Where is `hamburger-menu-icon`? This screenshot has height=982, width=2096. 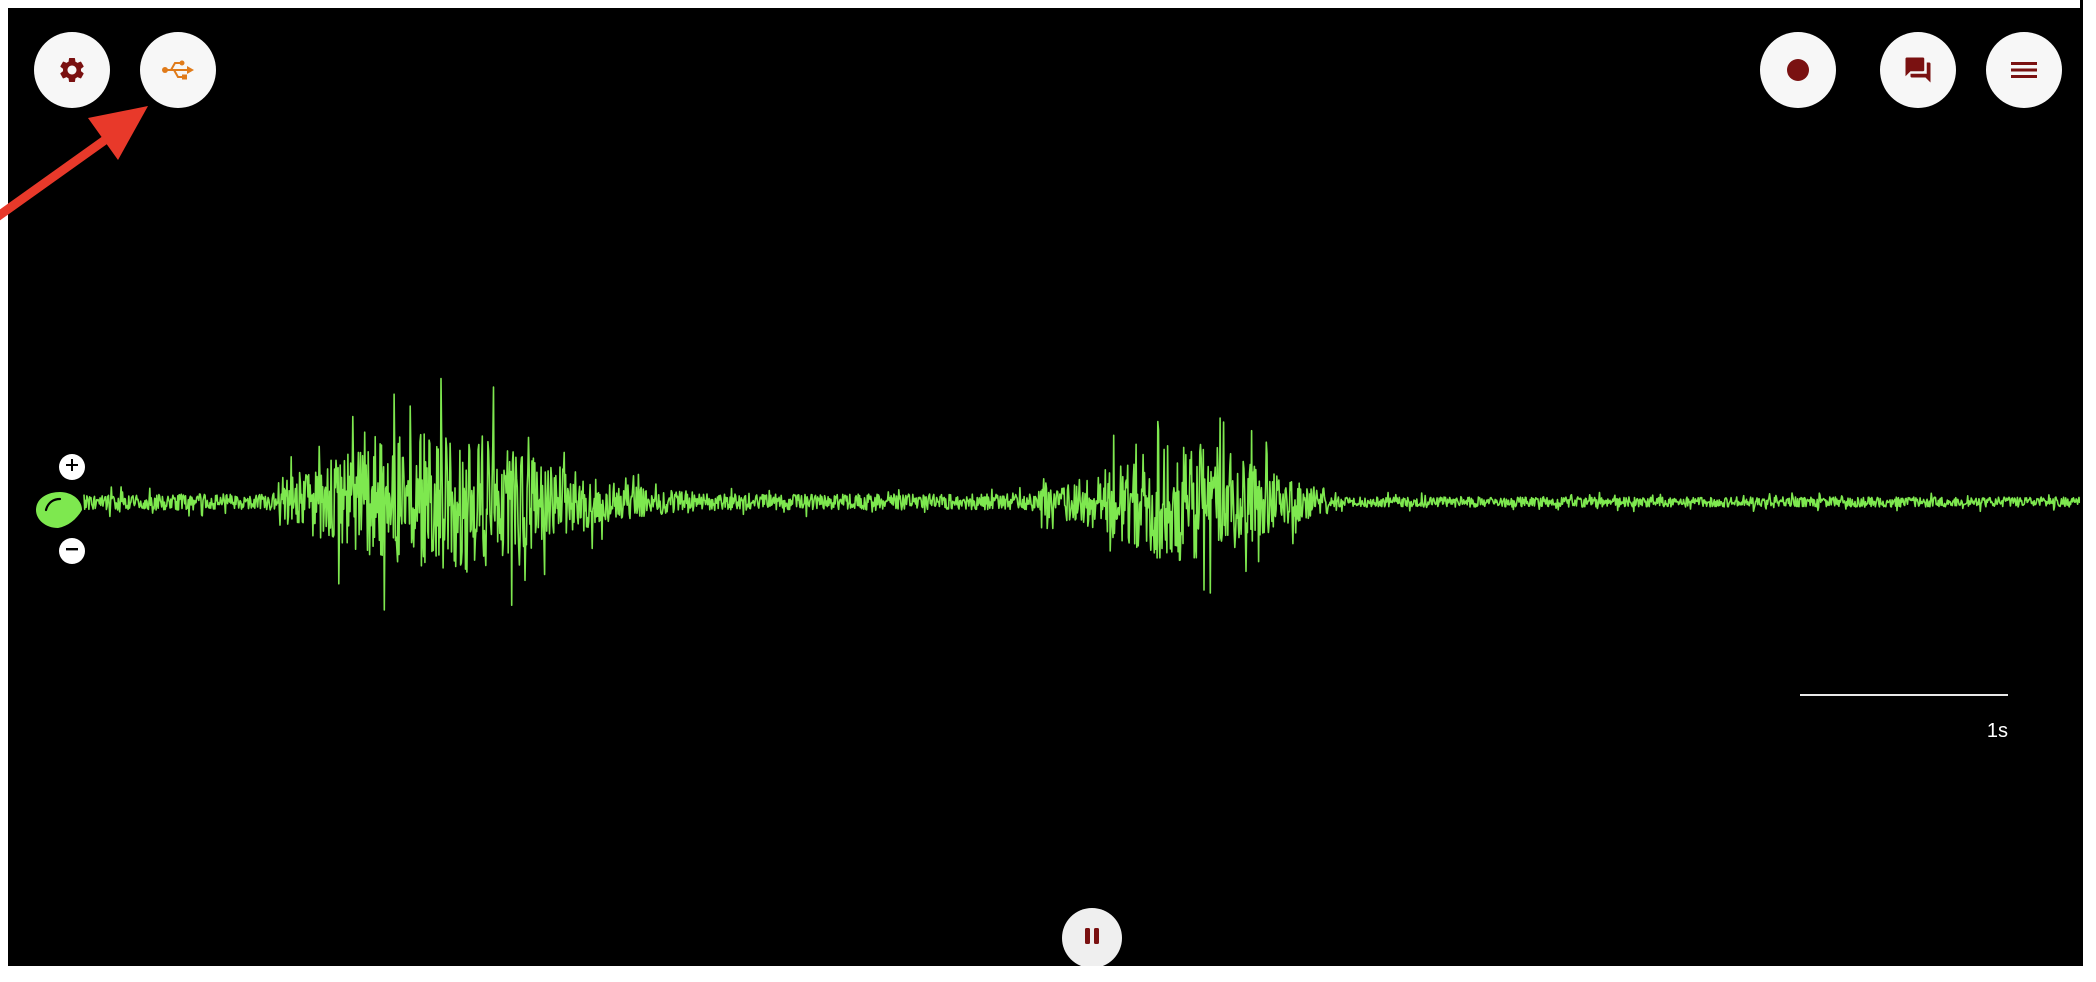 hamburger-menu-icon is located at coordinates (2024, 70).